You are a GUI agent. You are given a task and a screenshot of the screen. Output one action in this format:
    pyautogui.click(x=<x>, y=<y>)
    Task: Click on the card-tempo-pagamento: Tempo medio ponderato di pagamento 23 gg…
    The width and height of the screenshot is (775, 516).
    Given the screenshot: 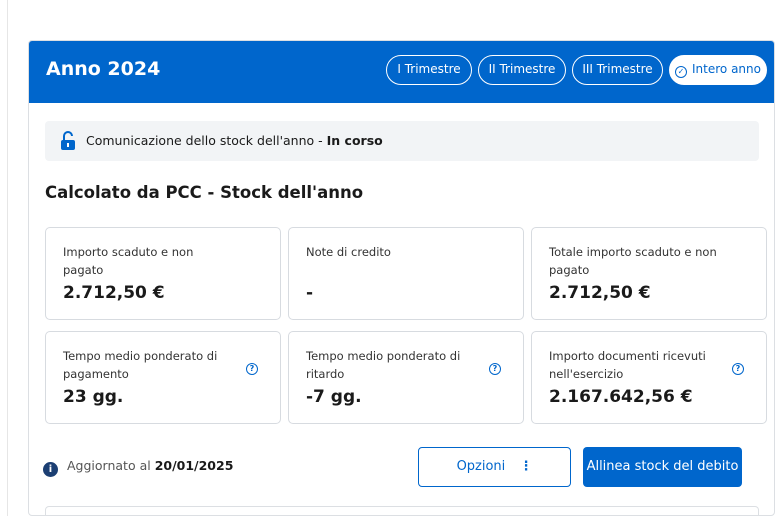 What is the action you would take?
    pyautogui.click(x=163, y=377)
    